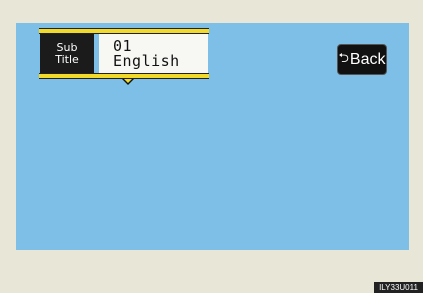  Describe the element at coordinates (367, 59) in the screenshot. I see `back-button-label: Back` at that location.